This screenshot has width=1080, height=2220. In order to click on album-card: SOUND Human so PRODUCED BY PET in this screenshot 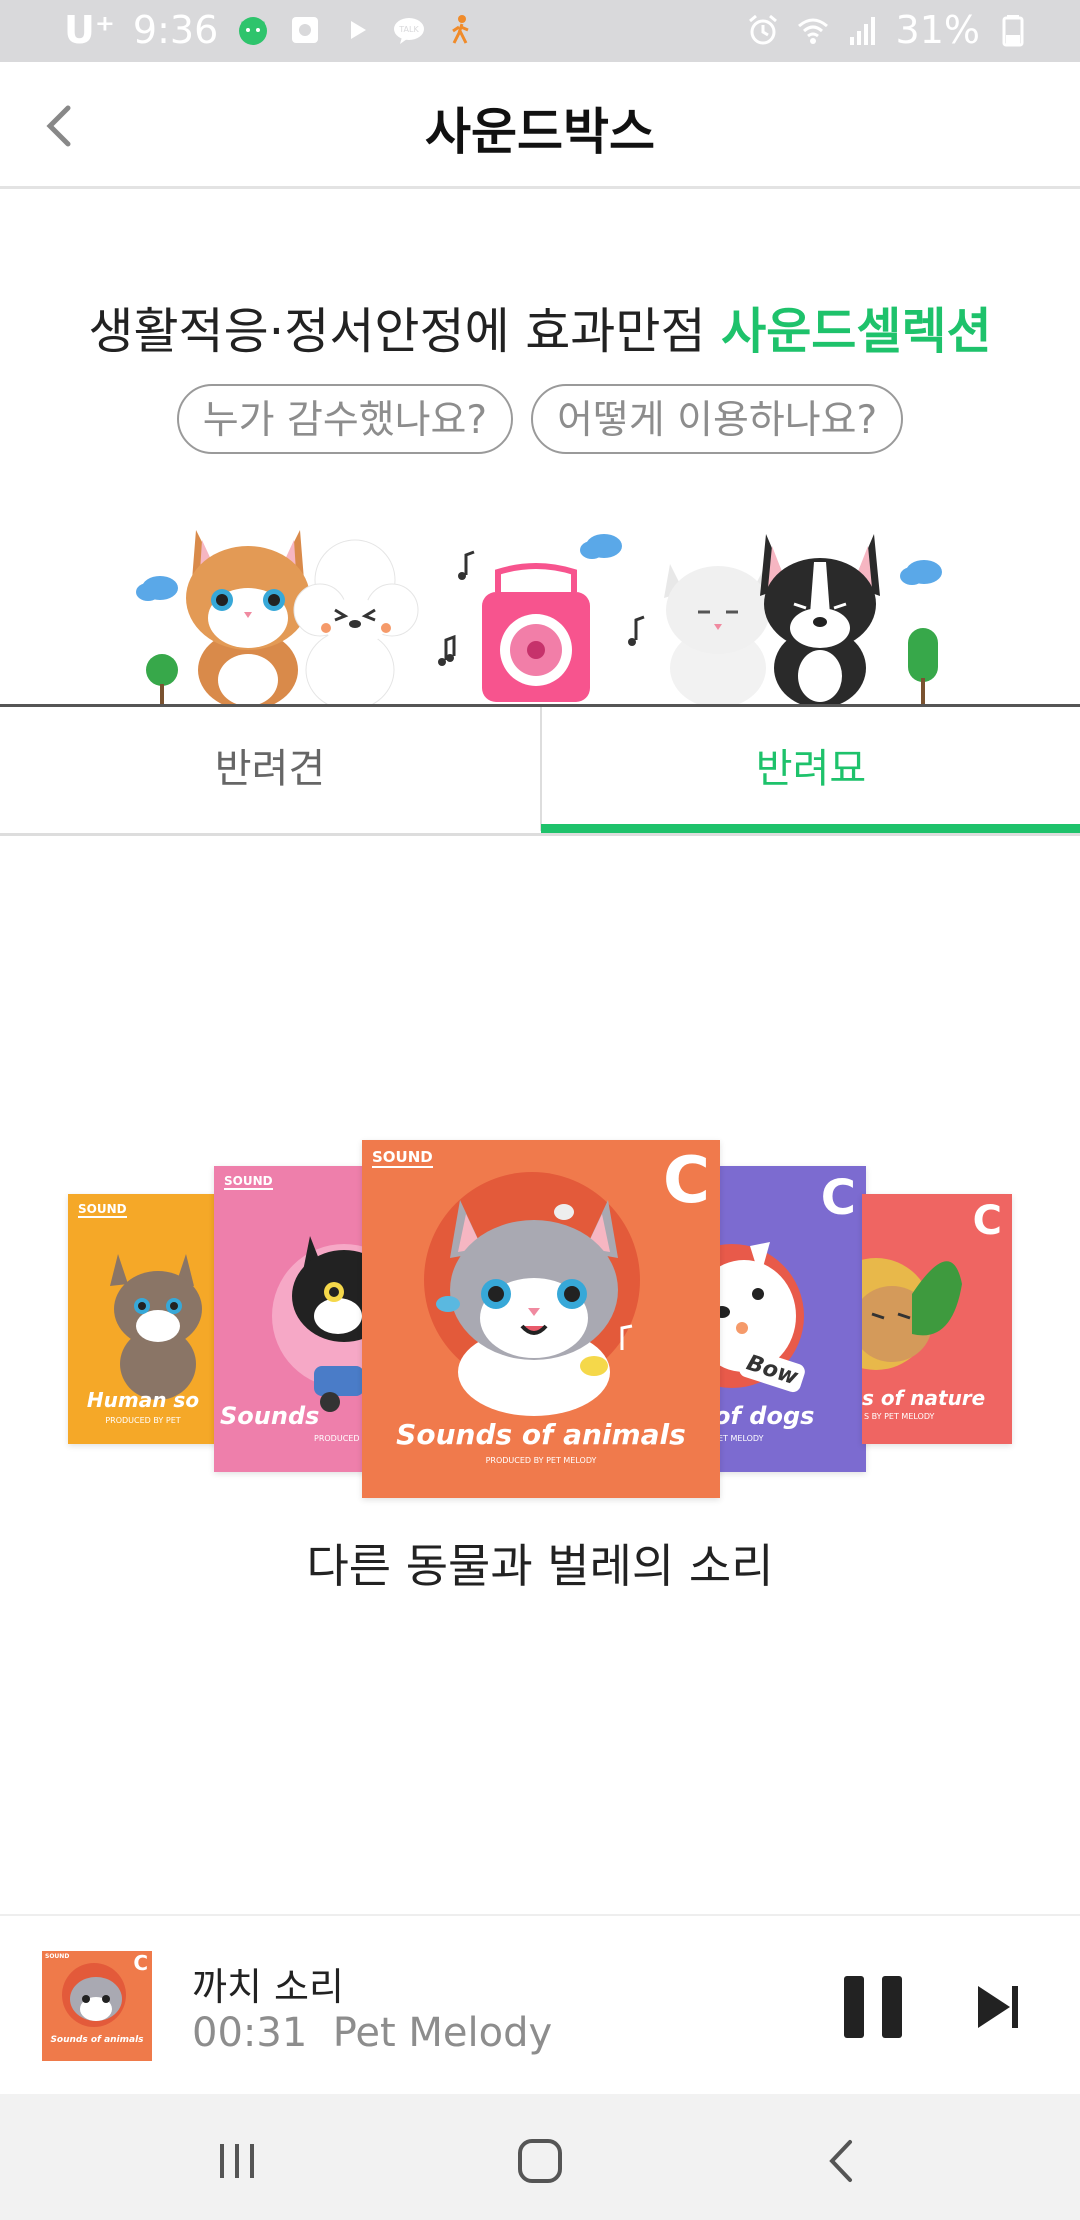, I will do `click(143, 1319)`.